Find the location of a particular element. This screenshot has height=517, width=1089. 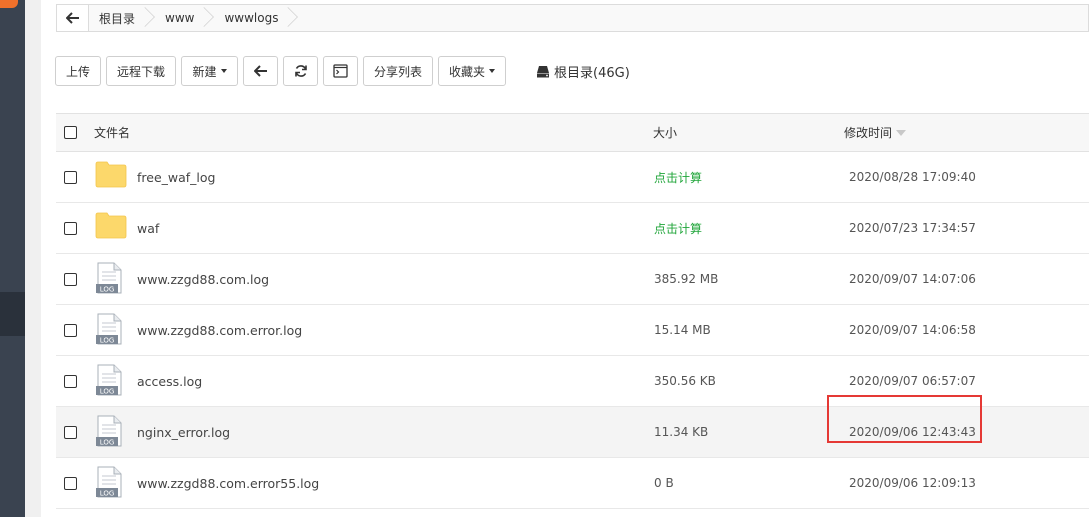

file-name: www.zzgd88.com.log is located at coordinates (203, 279).